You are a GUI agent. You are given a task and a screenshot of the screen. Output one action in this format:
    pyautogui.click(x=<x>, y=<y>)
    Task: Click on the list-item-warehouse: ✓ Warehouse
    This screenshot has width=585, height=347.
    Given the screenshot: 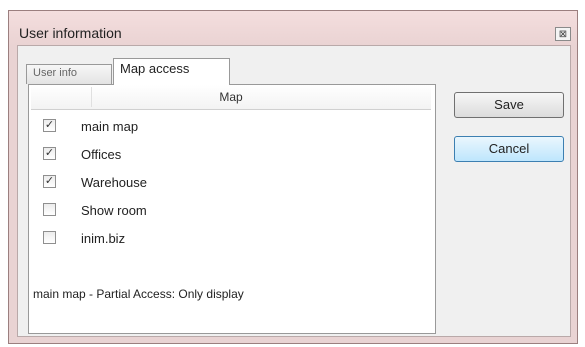 What is the action you would take?
    pyautogui.click(x=231, y=183)
    